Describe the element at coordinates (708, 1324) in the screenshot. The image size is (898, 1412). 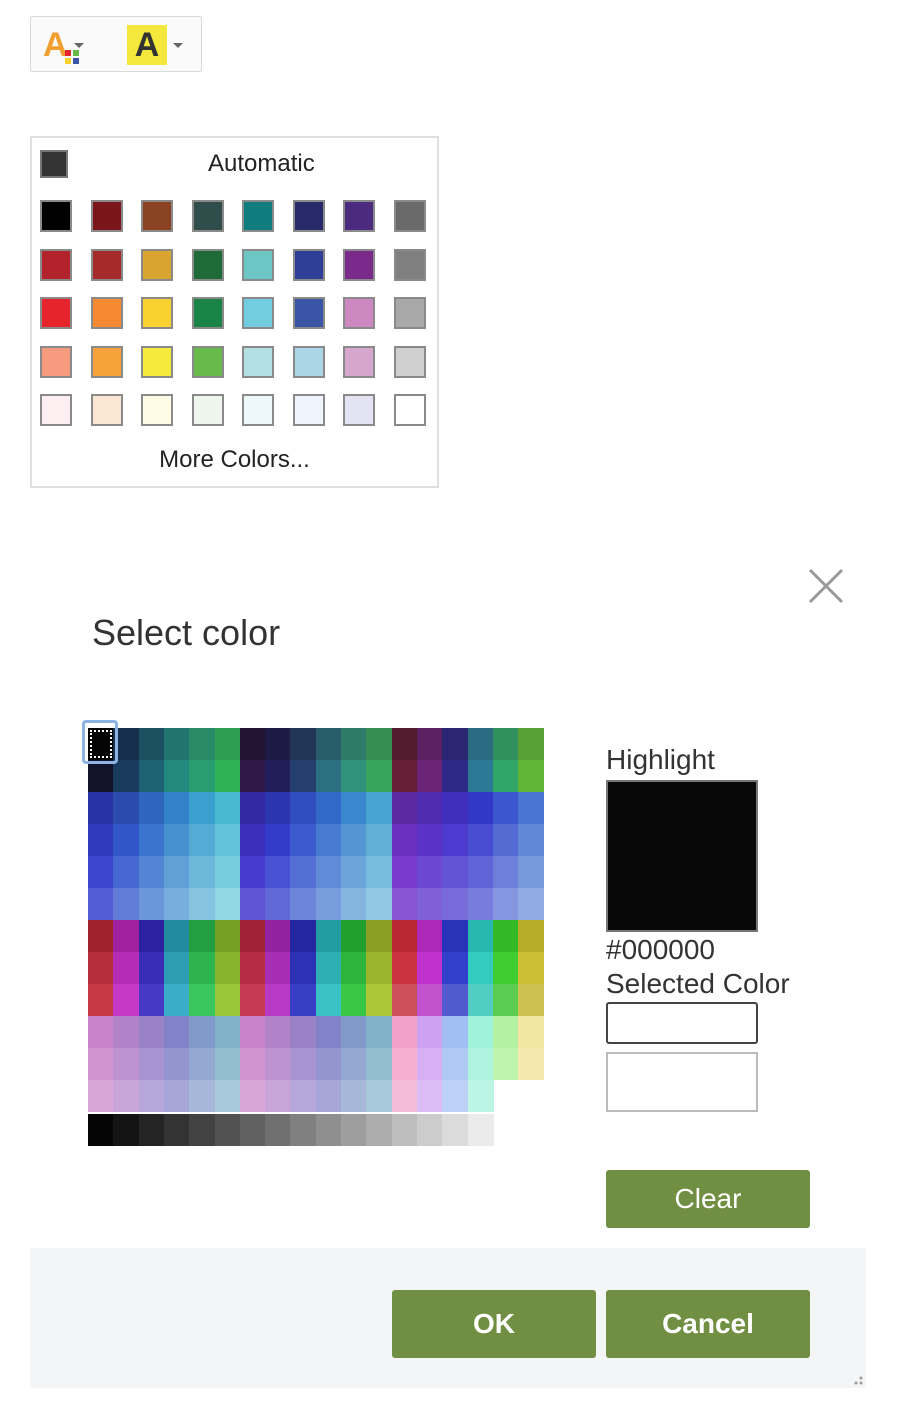
I see `cancel-button: Cancel` at that location.